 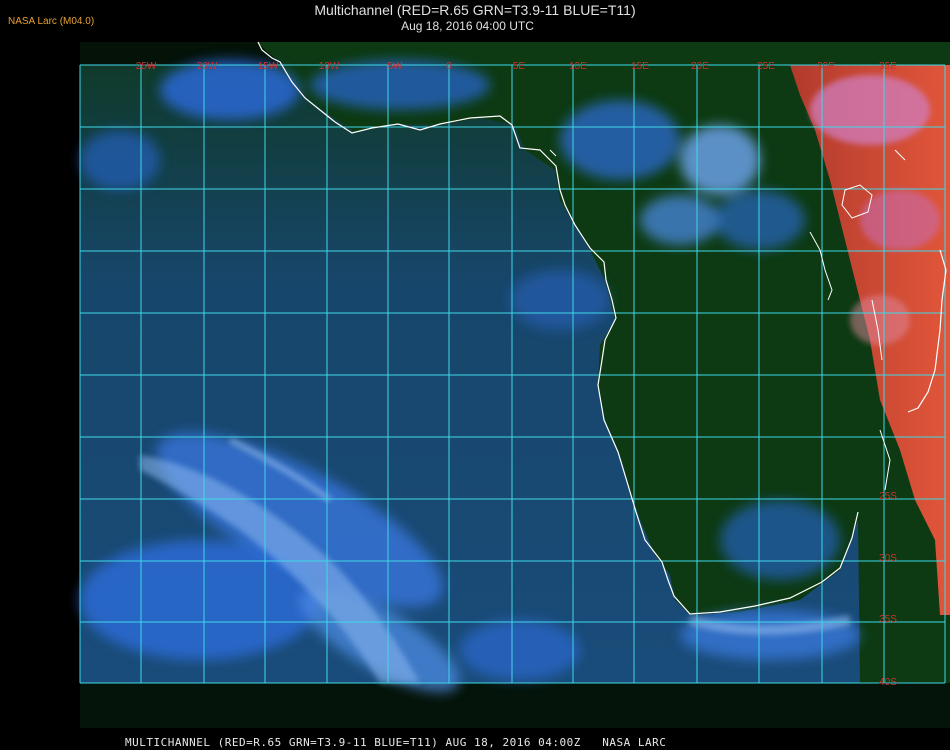 What do you see at coordinates (888, 682) in the screenshot?
I see `latitude-label: 40S` at bounding box center [888, 682].